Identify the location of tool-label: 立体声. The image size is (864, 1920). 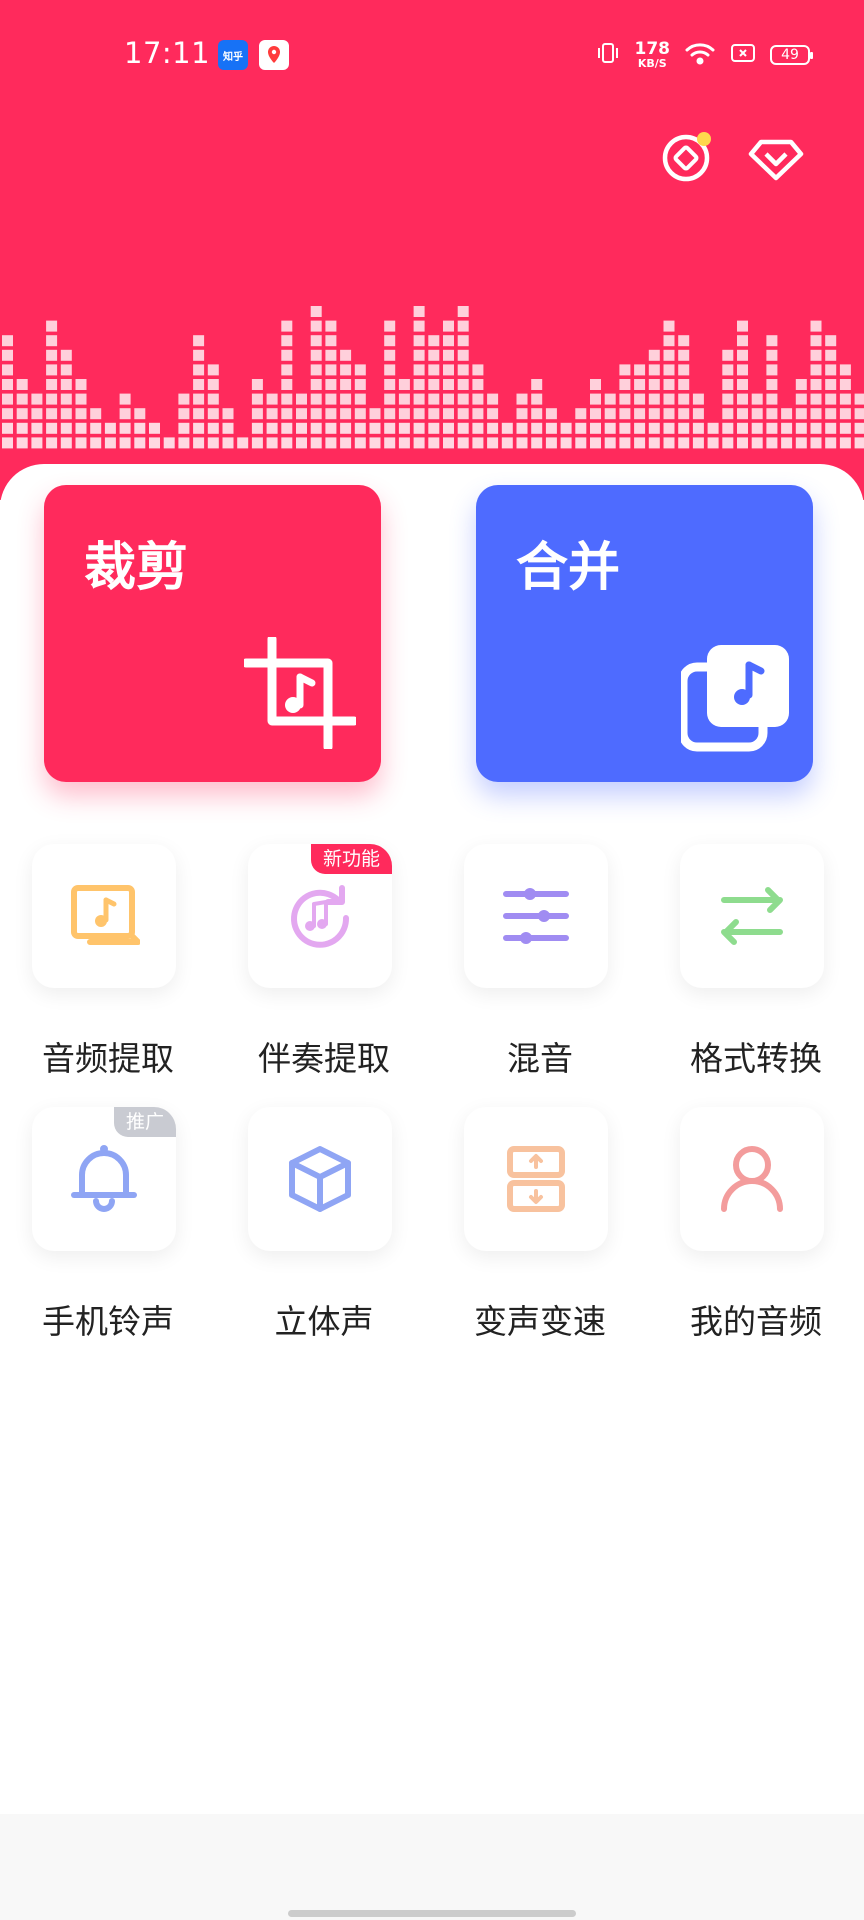
(324, 1321).